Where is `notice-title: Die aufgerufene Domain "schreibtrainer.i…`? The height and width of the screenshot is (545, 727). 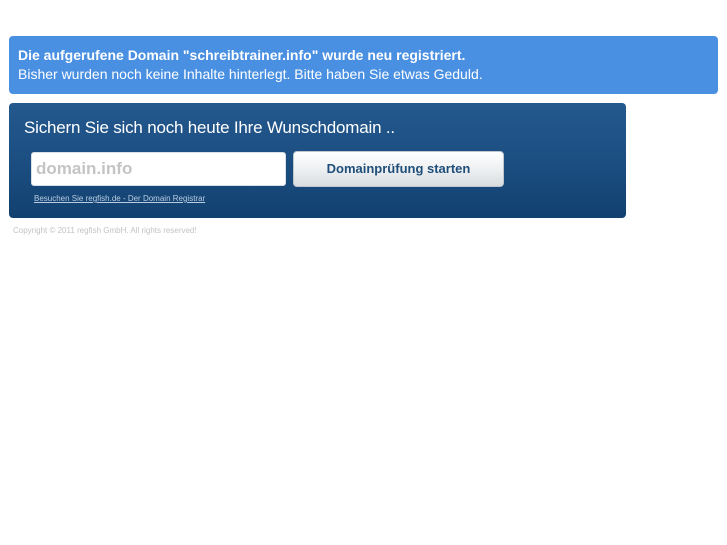
notice-title: Die aufgerufene Domain "schreibtrainer.i… is located at coordinates (242, 55).